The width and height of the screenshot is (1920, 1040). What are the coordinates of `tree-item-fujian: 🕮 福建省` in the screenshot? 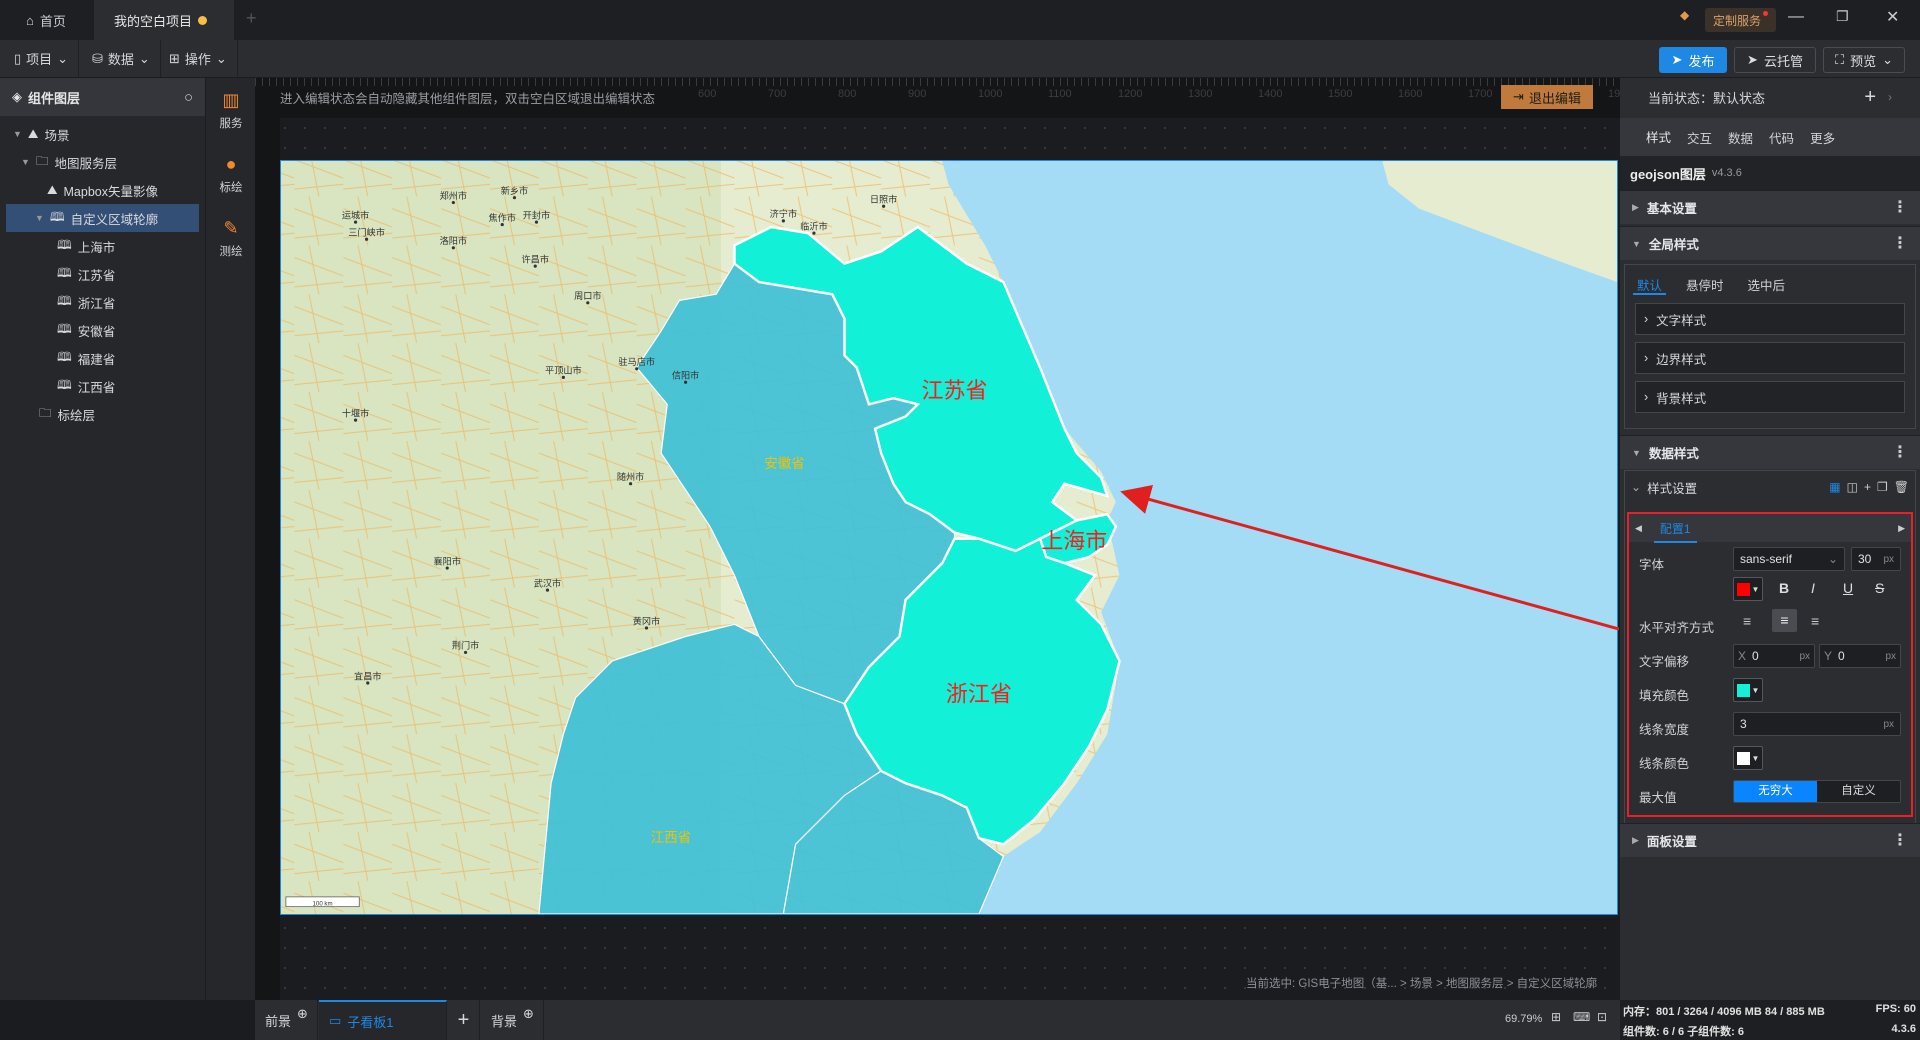 It's located at (102, 358).